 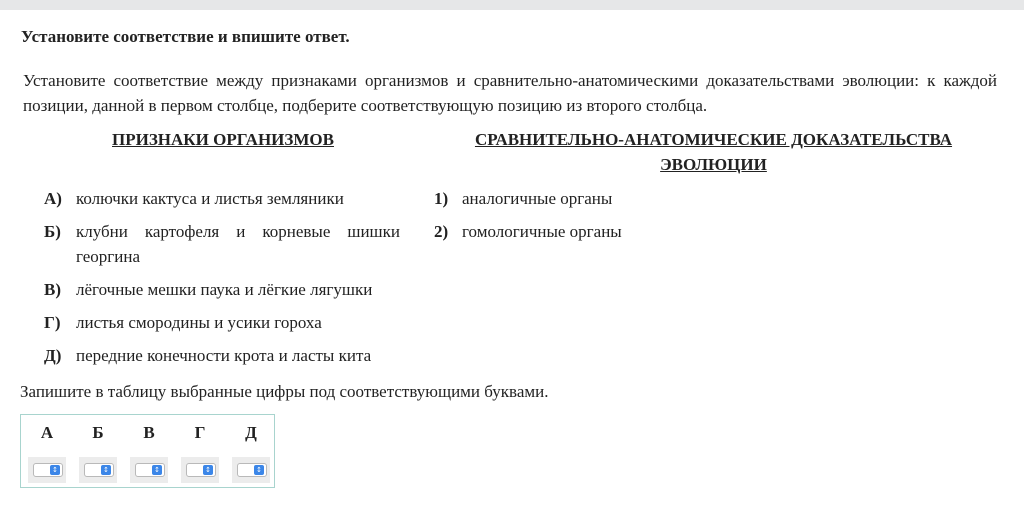 What do you see at coordinates (199, 322) in the screenshot?
I see `left-item-text: листья смородины и усики гороха` at bounding box center [199, 322].